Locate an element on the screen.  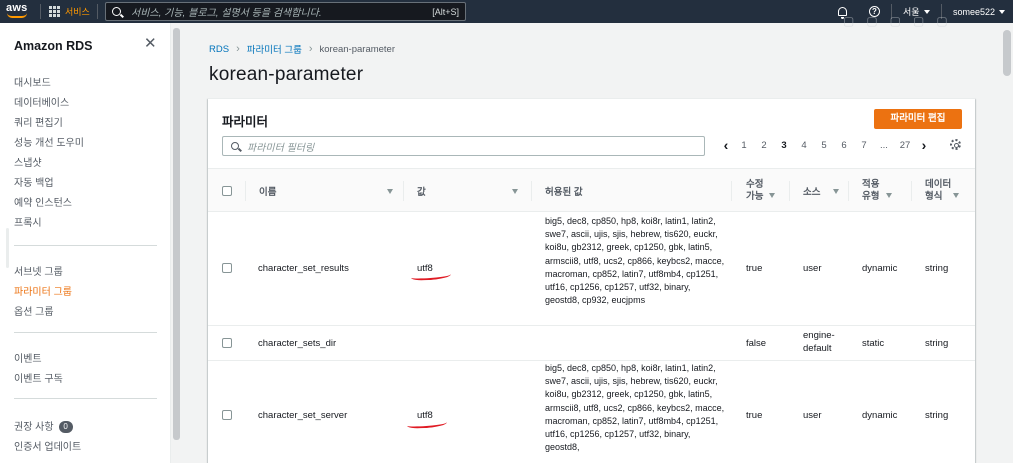
breadcrumb: RDS › 파라미터 그룹 › korean-parameter is located at coordinates (302, 49).